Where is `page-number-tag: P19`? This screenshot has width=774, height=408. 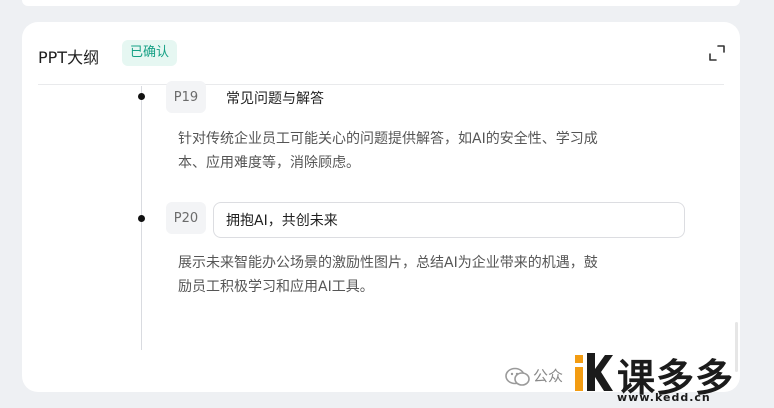 page-number-tag: P19 is located at coordinates (186, 97).